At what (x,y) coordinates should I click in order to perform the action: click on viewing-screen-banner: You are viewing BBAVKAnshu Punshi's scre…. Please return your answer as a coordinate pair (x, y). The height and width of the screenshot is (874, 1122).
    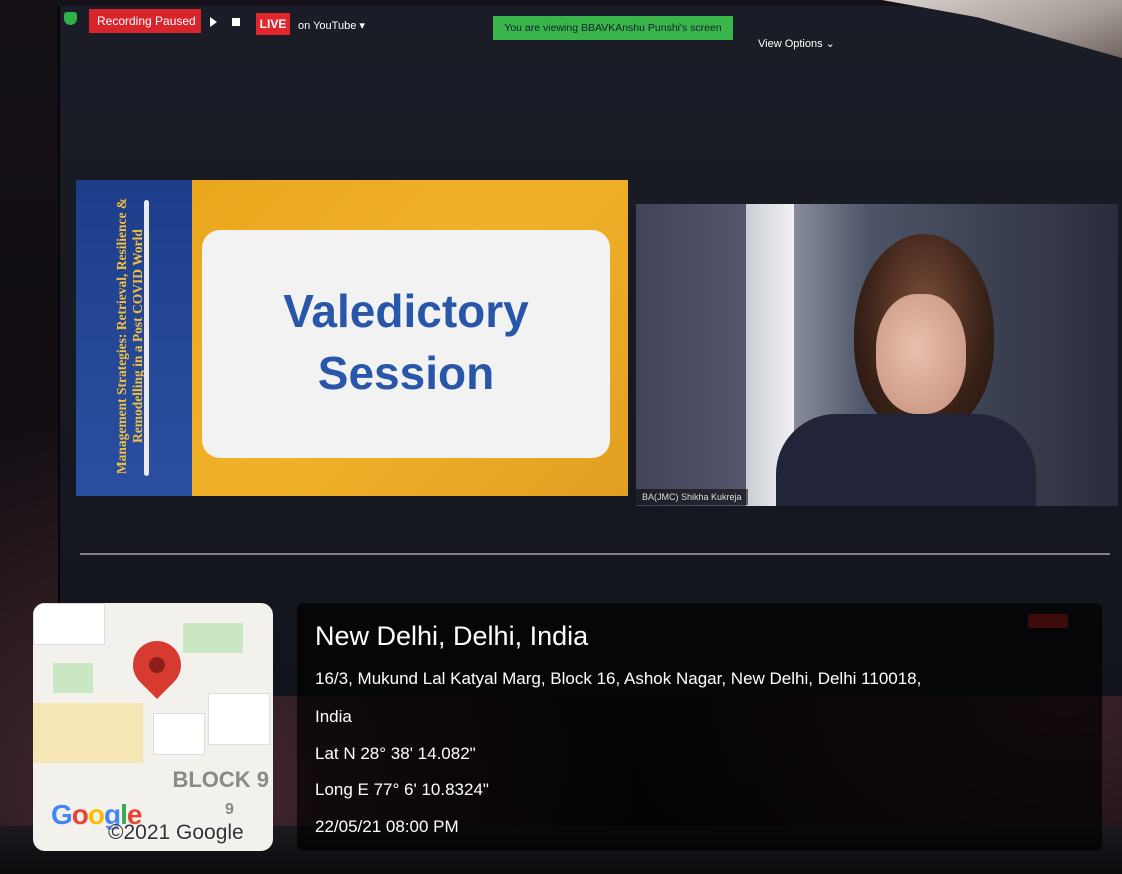
    Looking at the image, I should click on (613, 28).